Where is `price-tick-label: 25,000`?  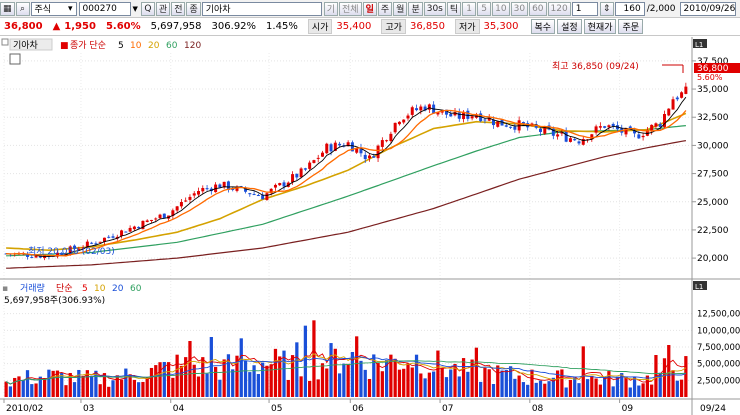
price-tick-label: 25,000 is located at coordinates (713, 203).